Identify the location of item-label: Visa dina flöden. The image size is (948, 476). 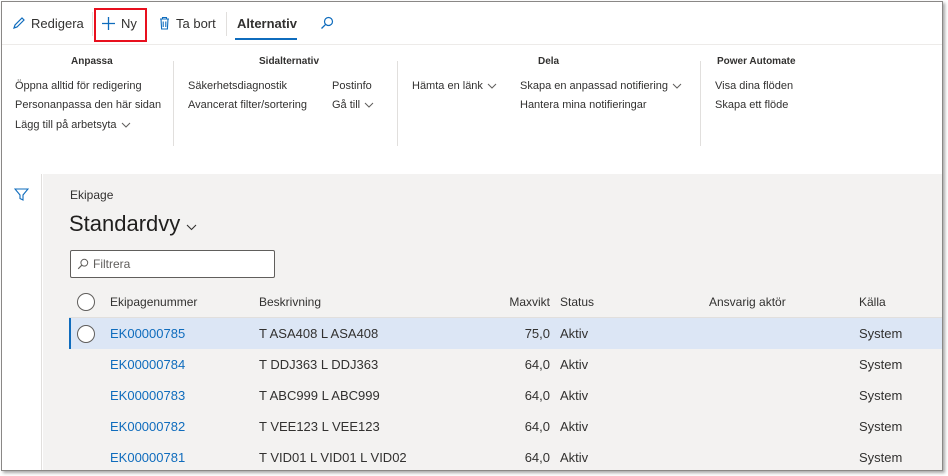
(754, 86).